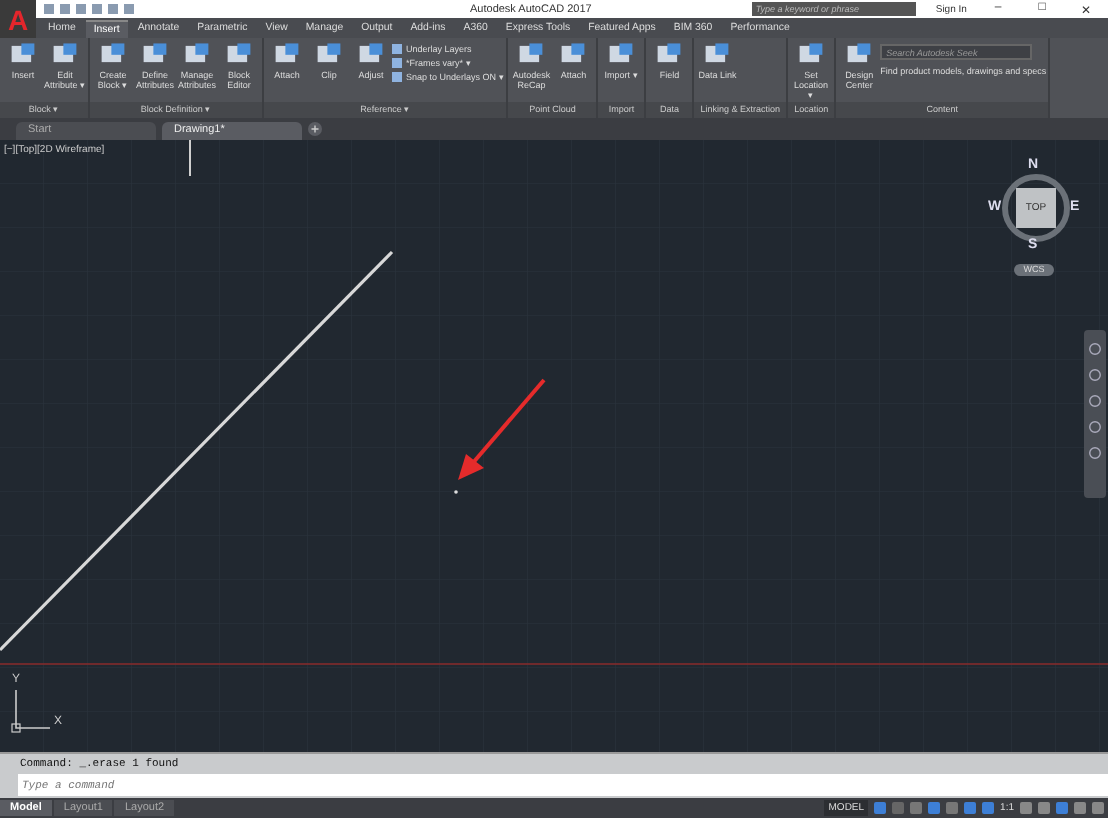 The image size is (1108, 818). I want to click on new-tab-icon, so click(315, 129).